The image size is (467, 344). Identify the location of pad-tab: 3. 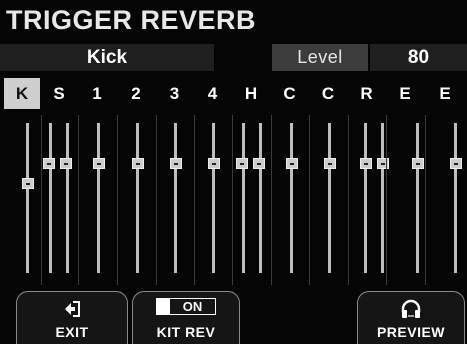
(174, 93).